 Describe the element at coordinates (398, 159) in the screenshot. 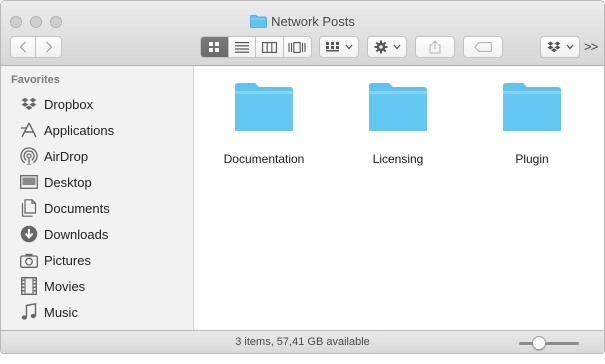

I see `folder-name: Licensing` at that location.